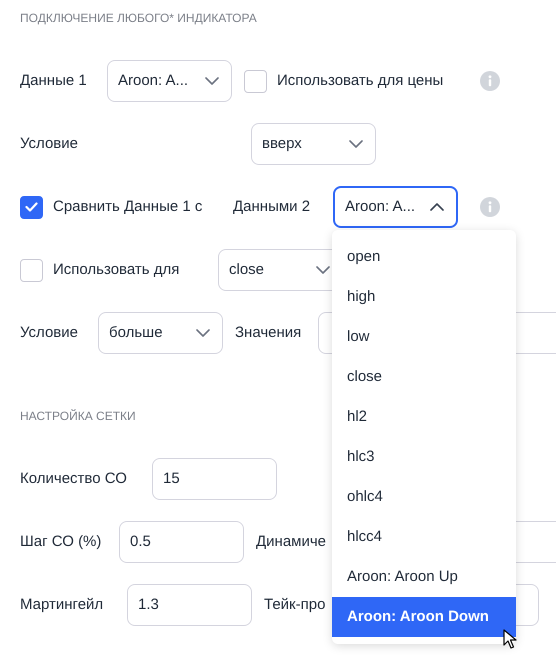  What do you see at coordinates (62, 604) in the screenshot?
I see `field-label: Мартингейл` at bounding box center [62, 604].